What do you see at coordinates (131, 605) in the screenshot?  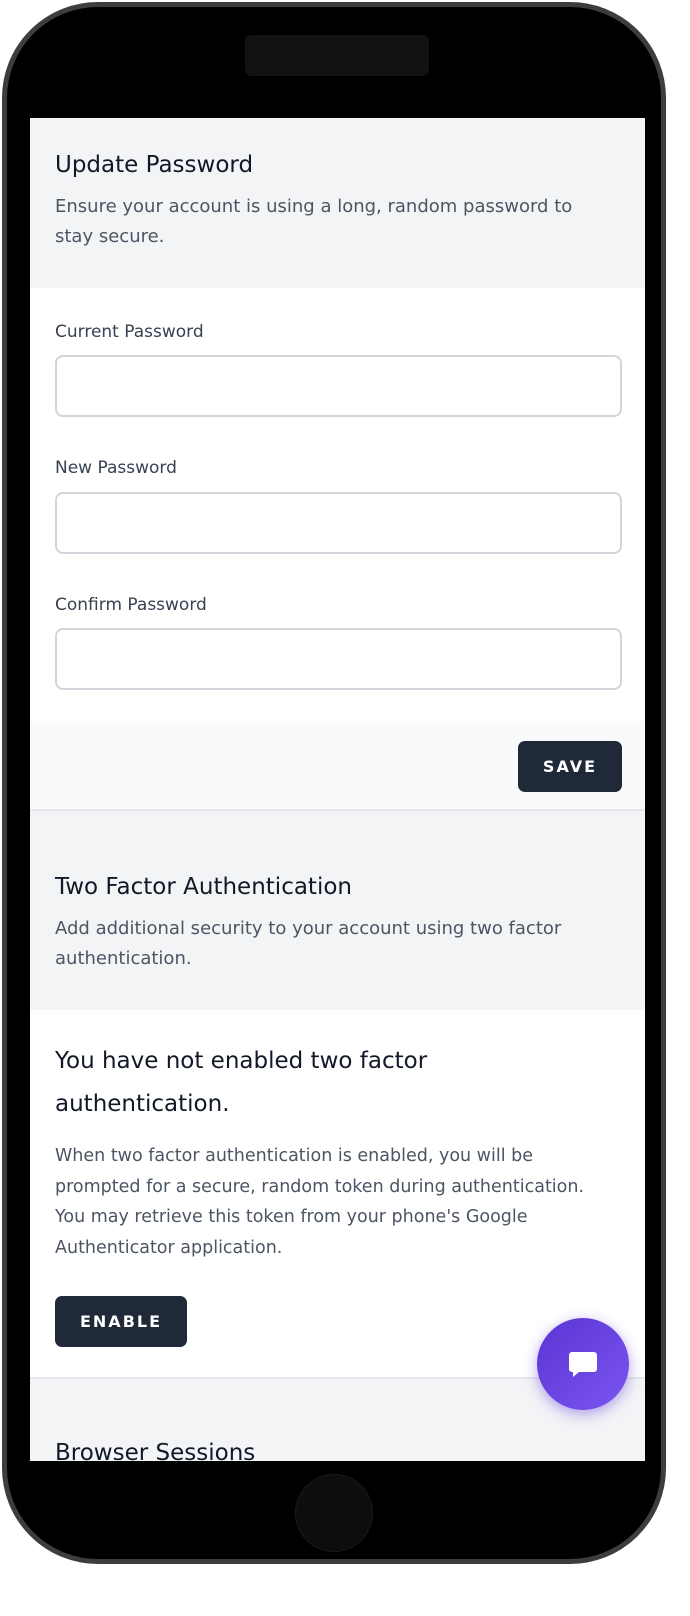 I see `confirm-password-label: Confirm Password` at bounding box center [131, 605].